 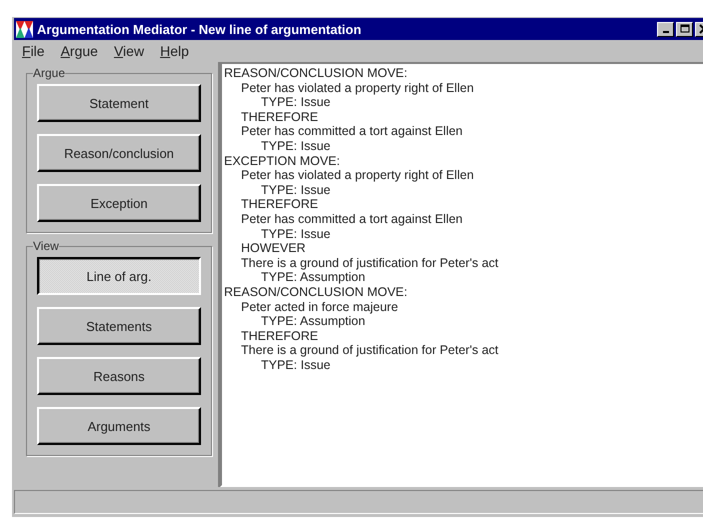 What do you see at coordinates (49, 73) in the screenshot?
I see `group-label: Argue` at bounding box center [49, 73].